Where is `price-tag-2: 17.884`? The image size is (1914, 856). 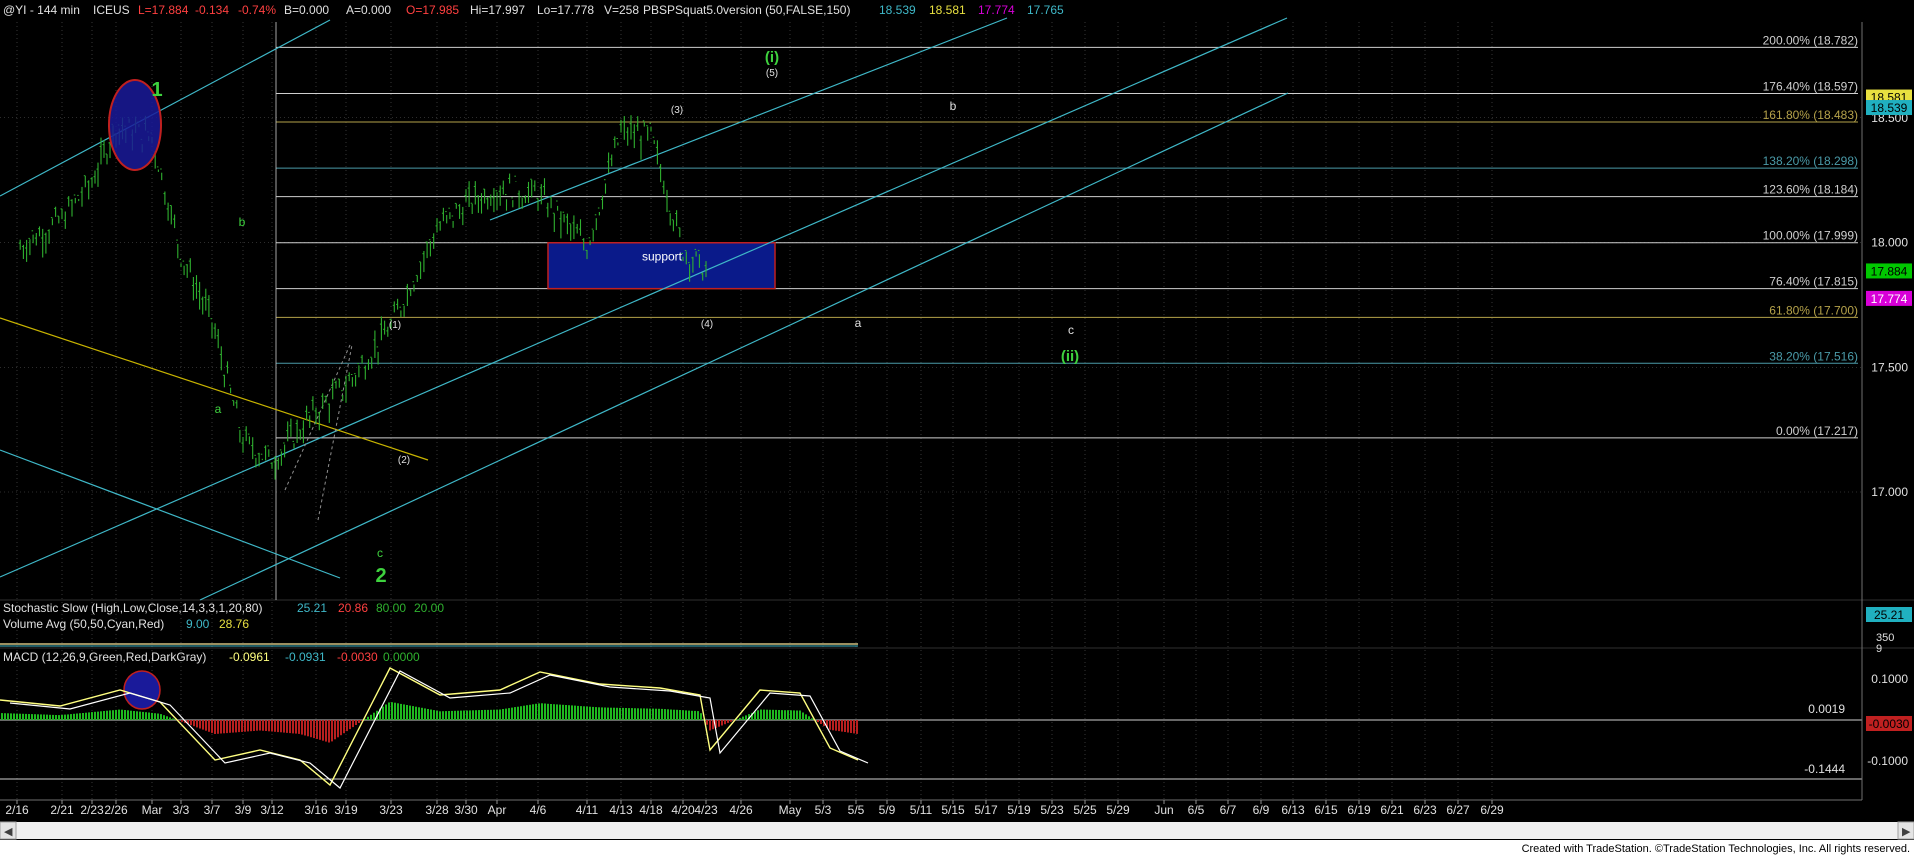 price-tag-2: 17.884 is located at coordinates (1889, 271).